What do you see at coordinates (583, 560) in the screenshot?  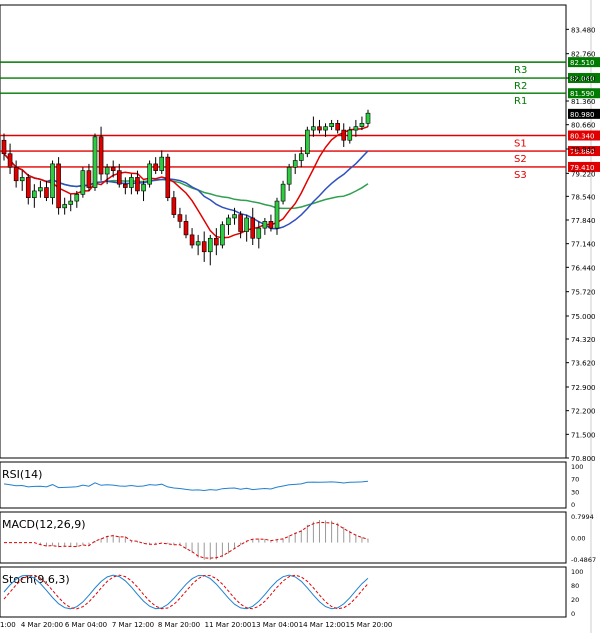 I see `indicator-tick-label: -0.4867` at bounding box center [583, 560].